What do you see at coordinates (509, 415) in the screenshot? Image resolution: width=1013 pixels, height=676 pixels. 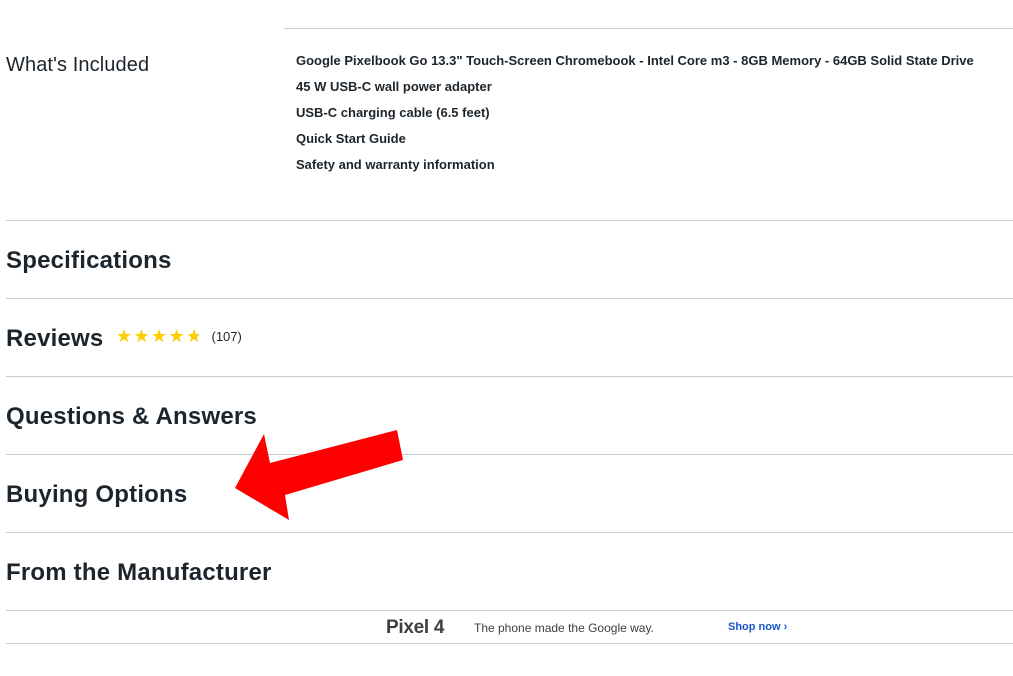 I see `questions-section: Questions & Answers` at bounding box center [509, 415].